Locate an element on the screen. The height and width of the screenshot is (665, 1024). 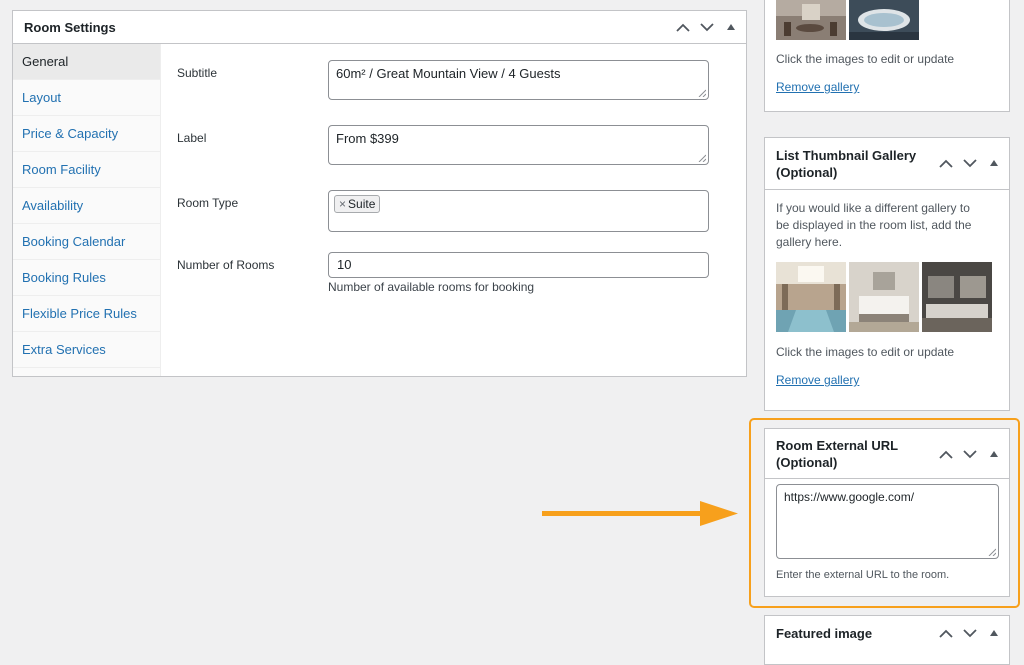
room-settings-title: Room Settings is located at coordinates (70, 27).